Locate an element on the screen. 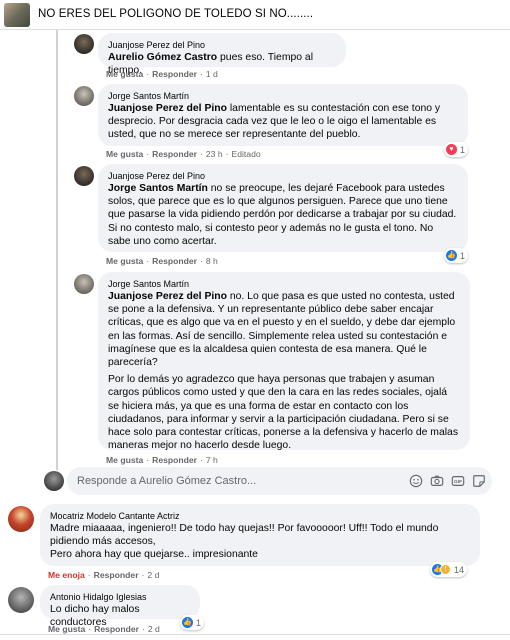 Image resolution: width=510 pixels, height=640 pixels. comment-author: Mocatriz Modelo Cantante Actriz is located at coordinates (260, 516).